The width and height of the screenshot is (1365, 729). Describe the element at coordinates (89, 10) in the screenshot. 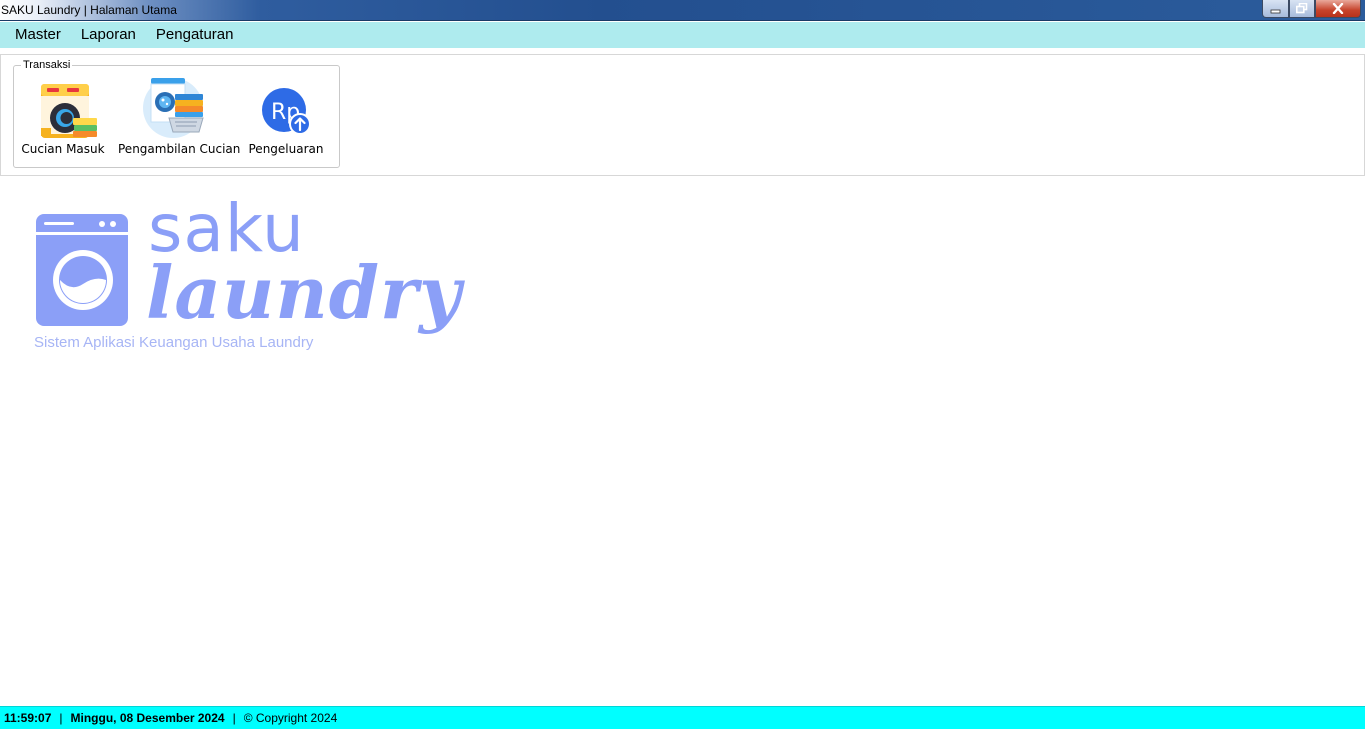

I see `window-title: SAKU Laundry | Halaman Utama` at that location.